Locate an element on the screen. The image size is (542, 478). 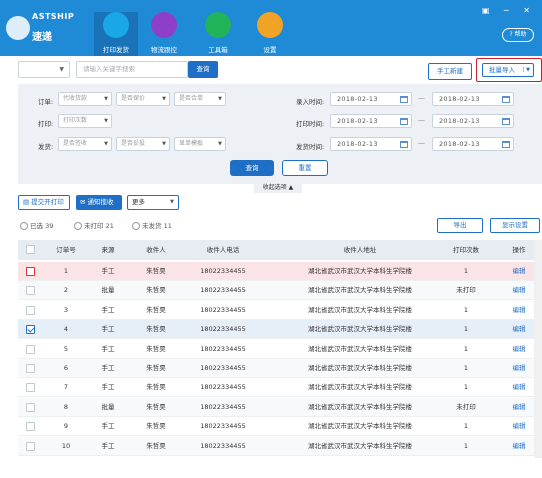
print-icon: ▤ is located at coordinates (27, 202).